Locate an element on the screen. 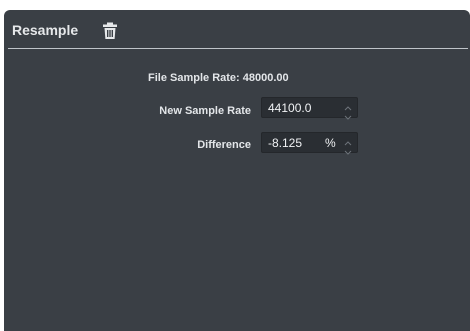 This screenshot has height=331, width=470. new-sample-rate-label: New Sample Rate is located at coordinates (205, 111).